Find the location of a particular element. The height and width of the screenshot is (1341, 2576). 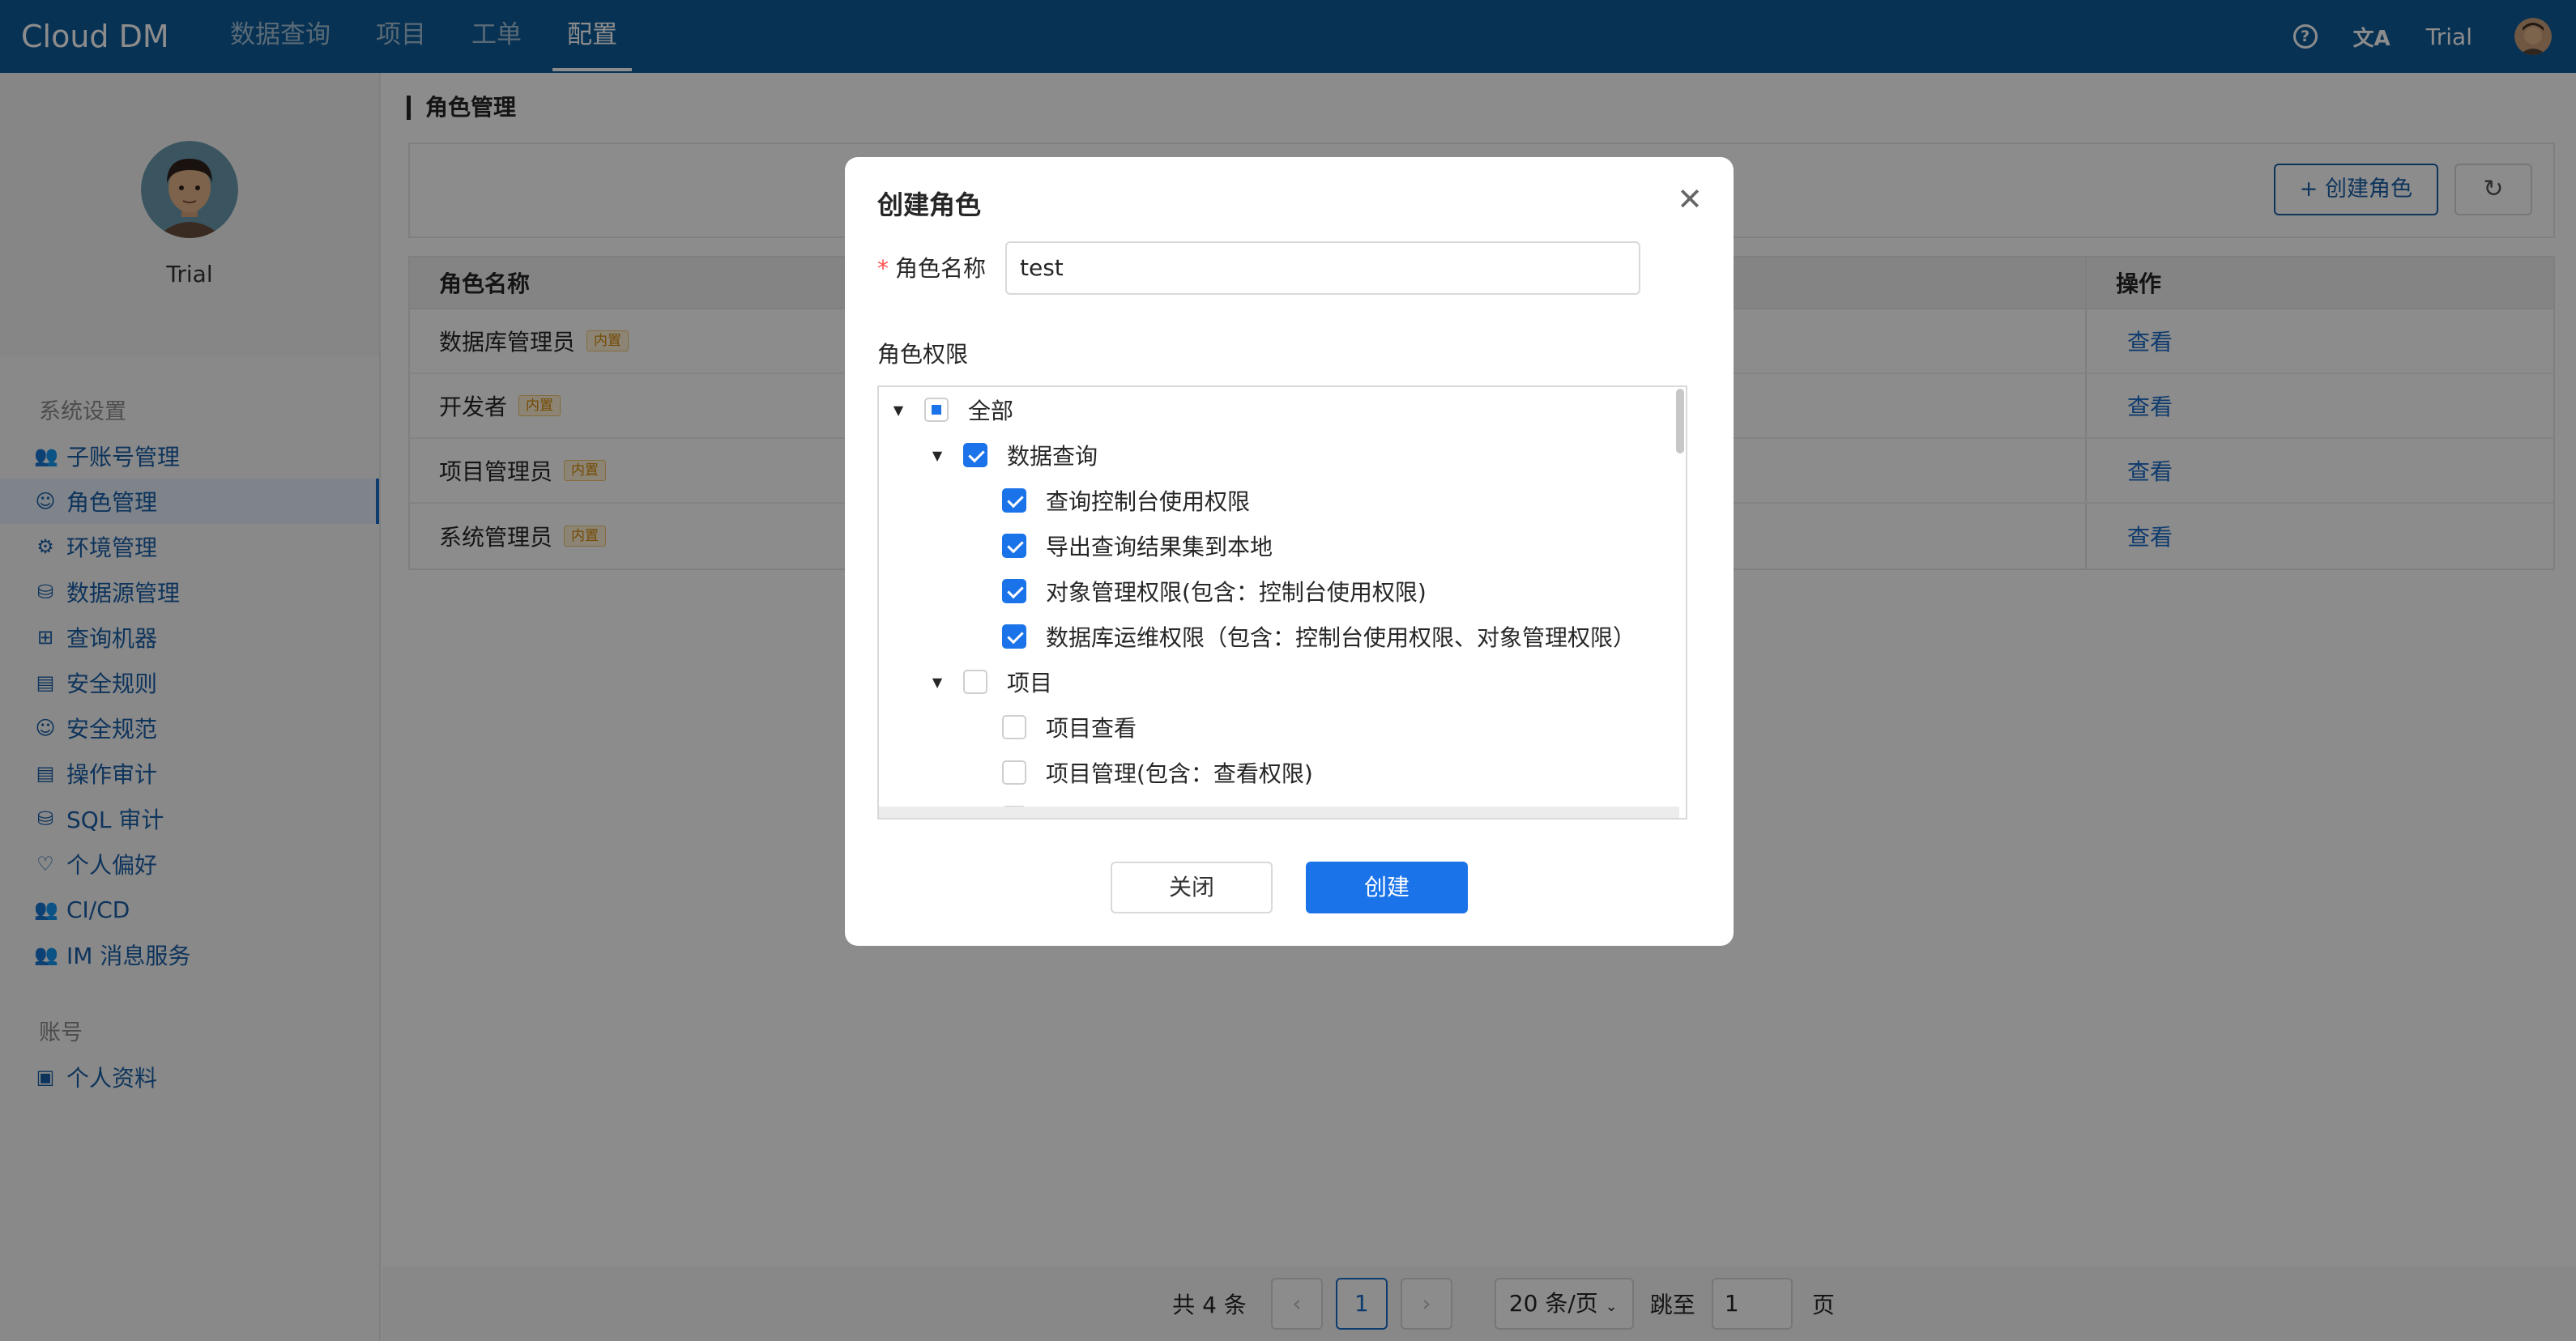

tree-node-label: 数据查询 is located at coordinates (1052, 456).